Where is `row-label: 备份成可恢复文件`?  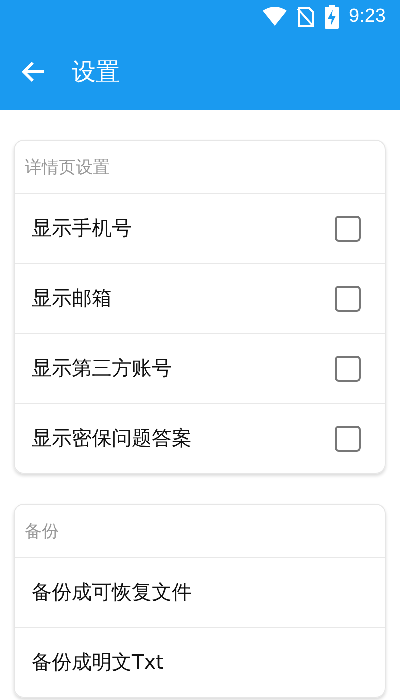
row-label: 备份成可恢复文件 is located at coordinates (112, 592).